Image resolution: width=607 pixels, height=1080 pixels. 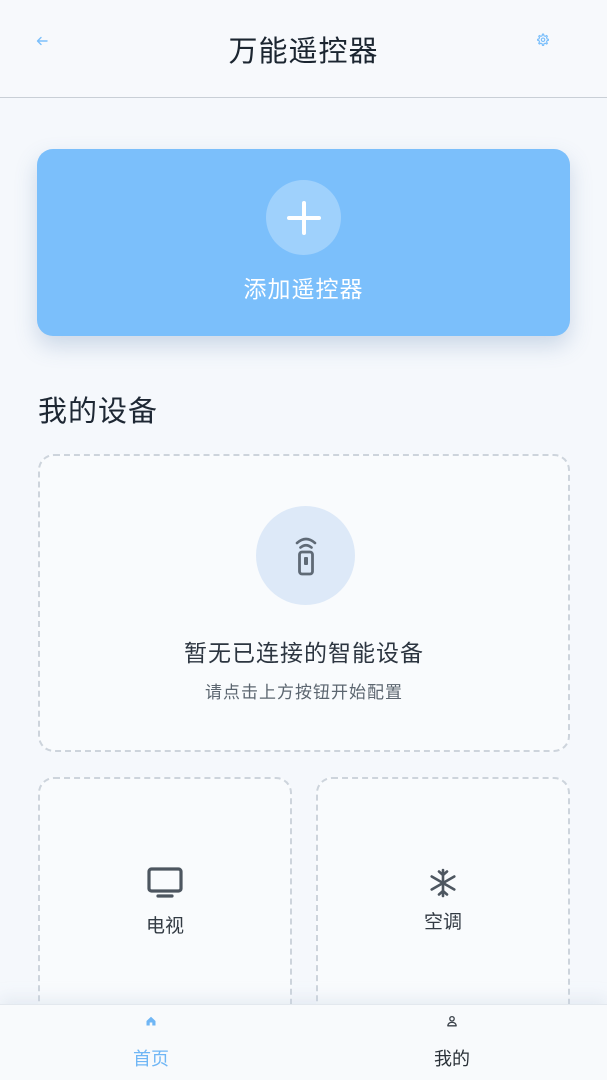 I want to click on tv-icon-wrap, so click(x=165, y=883).